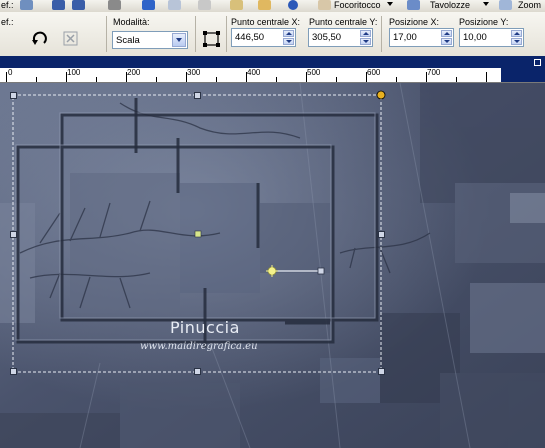 The width and height of the screenshot is (545, 448). Describe the element at coordinates (266, 22) in the screenshot. I see `center-x-label: Punto centrale X:` at that location.